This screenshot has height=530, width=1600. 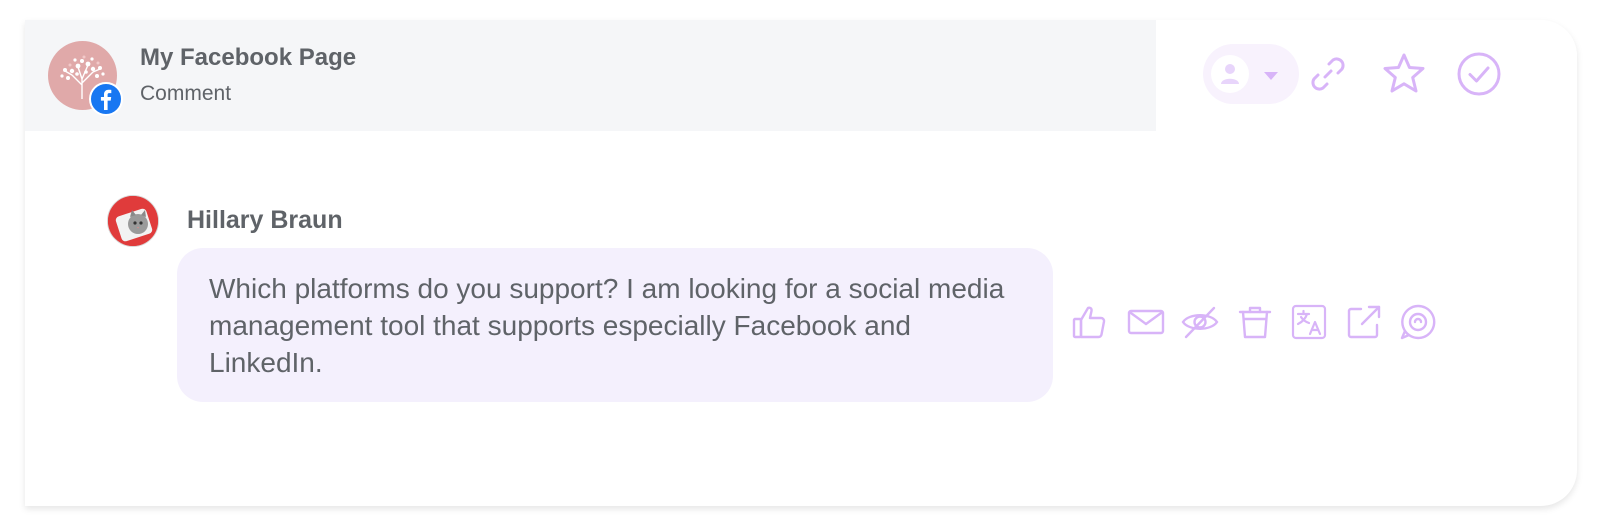 I want to click on thumbs-up-icon, so click(x=1090, y=322).